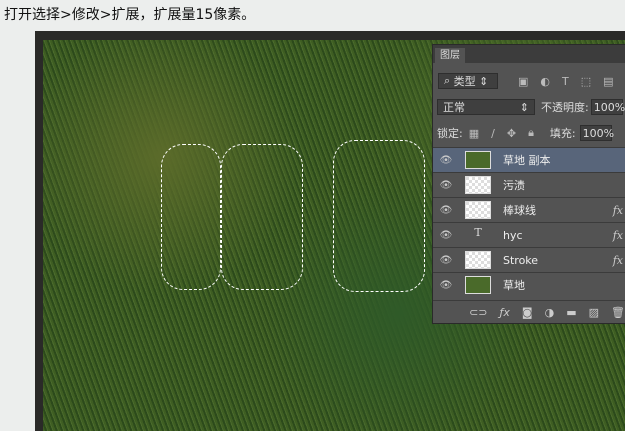 The width and height of the screenshot is (625, 431). What do you see at coordinates (511, 133) in the screenshot?
I see `lock-position-icon: ✥` at bounding box center [511, 133].